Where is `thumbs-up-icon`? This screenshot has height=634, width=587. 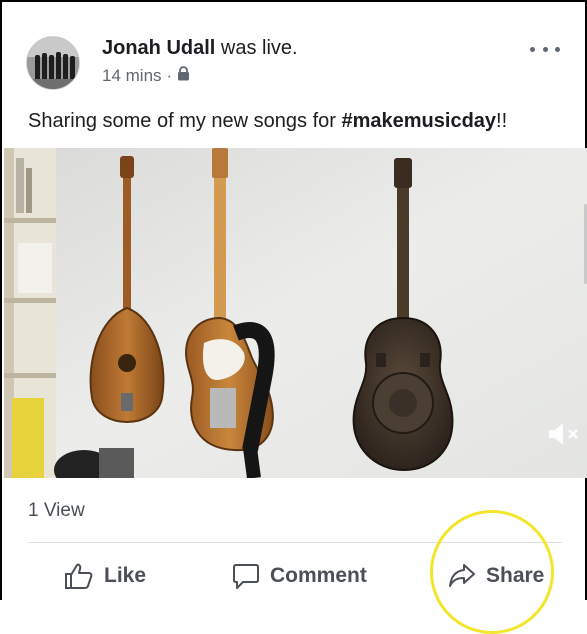 thumbs-up-icon is located at coordinates (79, 576).